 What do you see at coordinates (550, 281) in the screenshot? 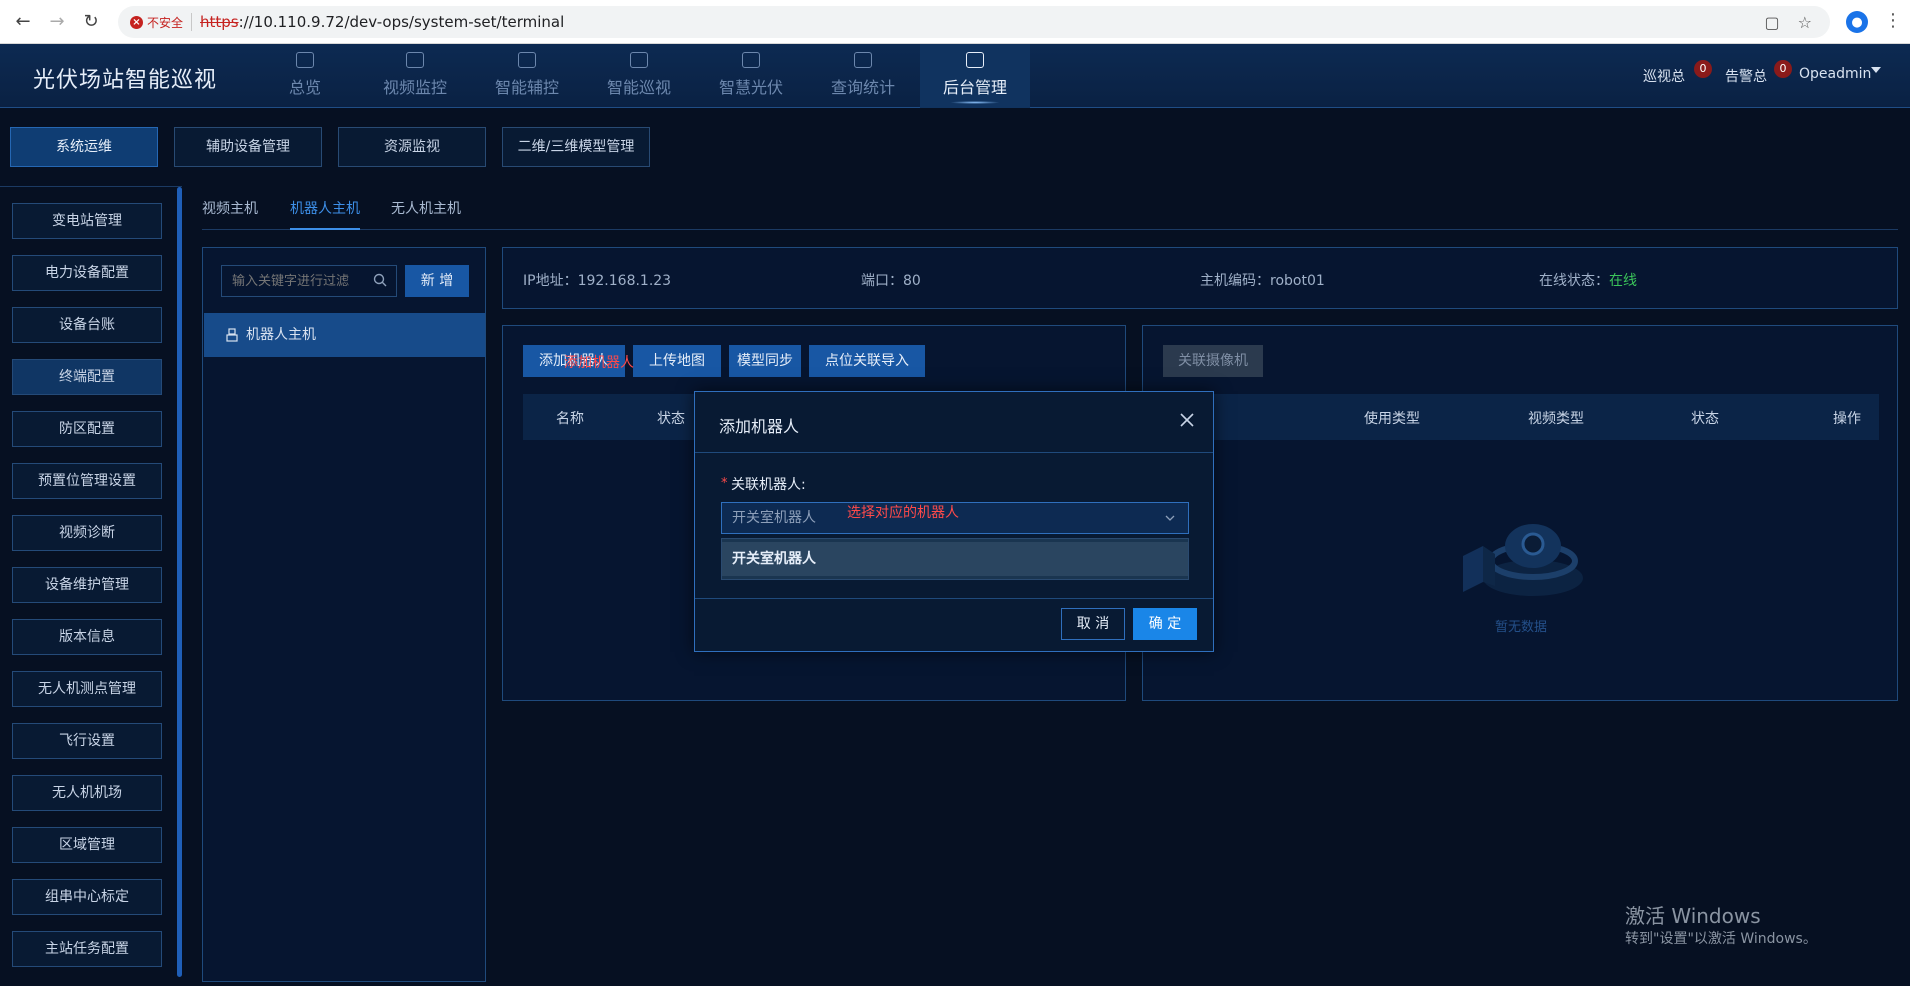
I see `ip-label: IP地址：` at bounding box center [550, 281].